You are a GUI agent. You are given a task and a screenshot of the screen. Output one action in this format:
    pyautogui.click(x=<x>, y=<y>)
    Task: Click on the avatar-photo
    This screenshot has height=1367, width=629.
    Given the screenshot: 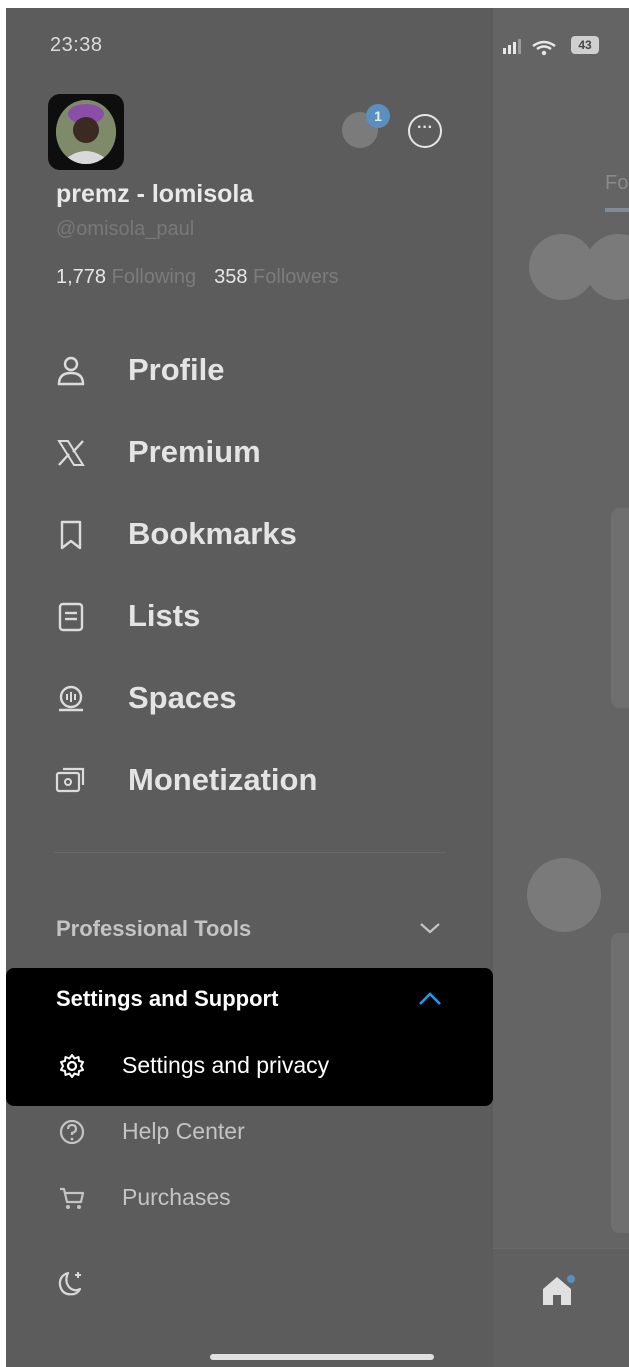 What is the action you would take?
    pyautogui.click(x=86, y=132)
    